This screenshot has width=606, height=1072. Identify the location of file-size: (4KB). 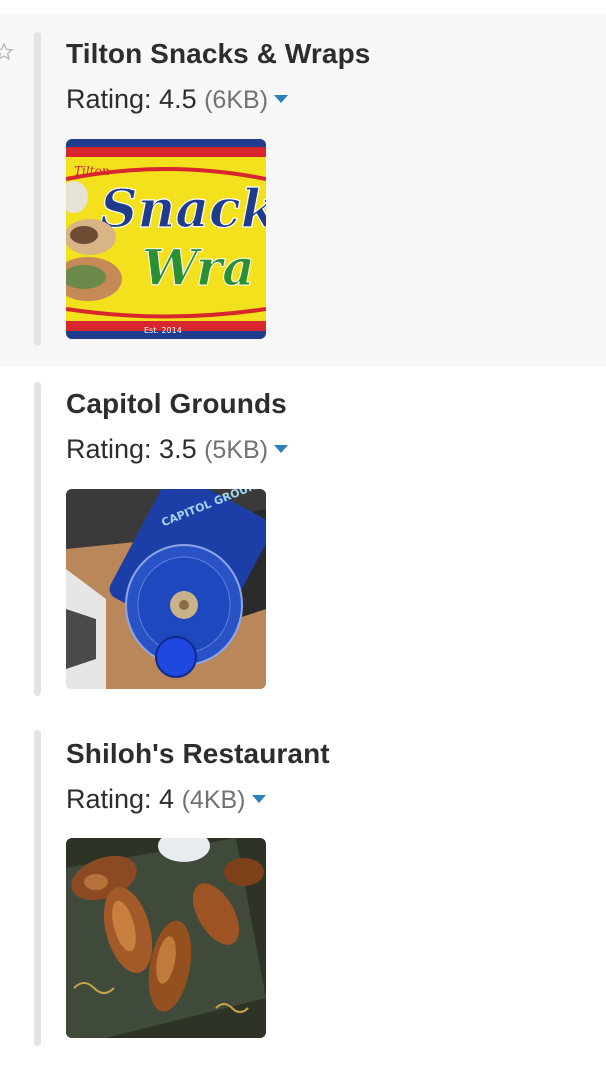
(213, 800).